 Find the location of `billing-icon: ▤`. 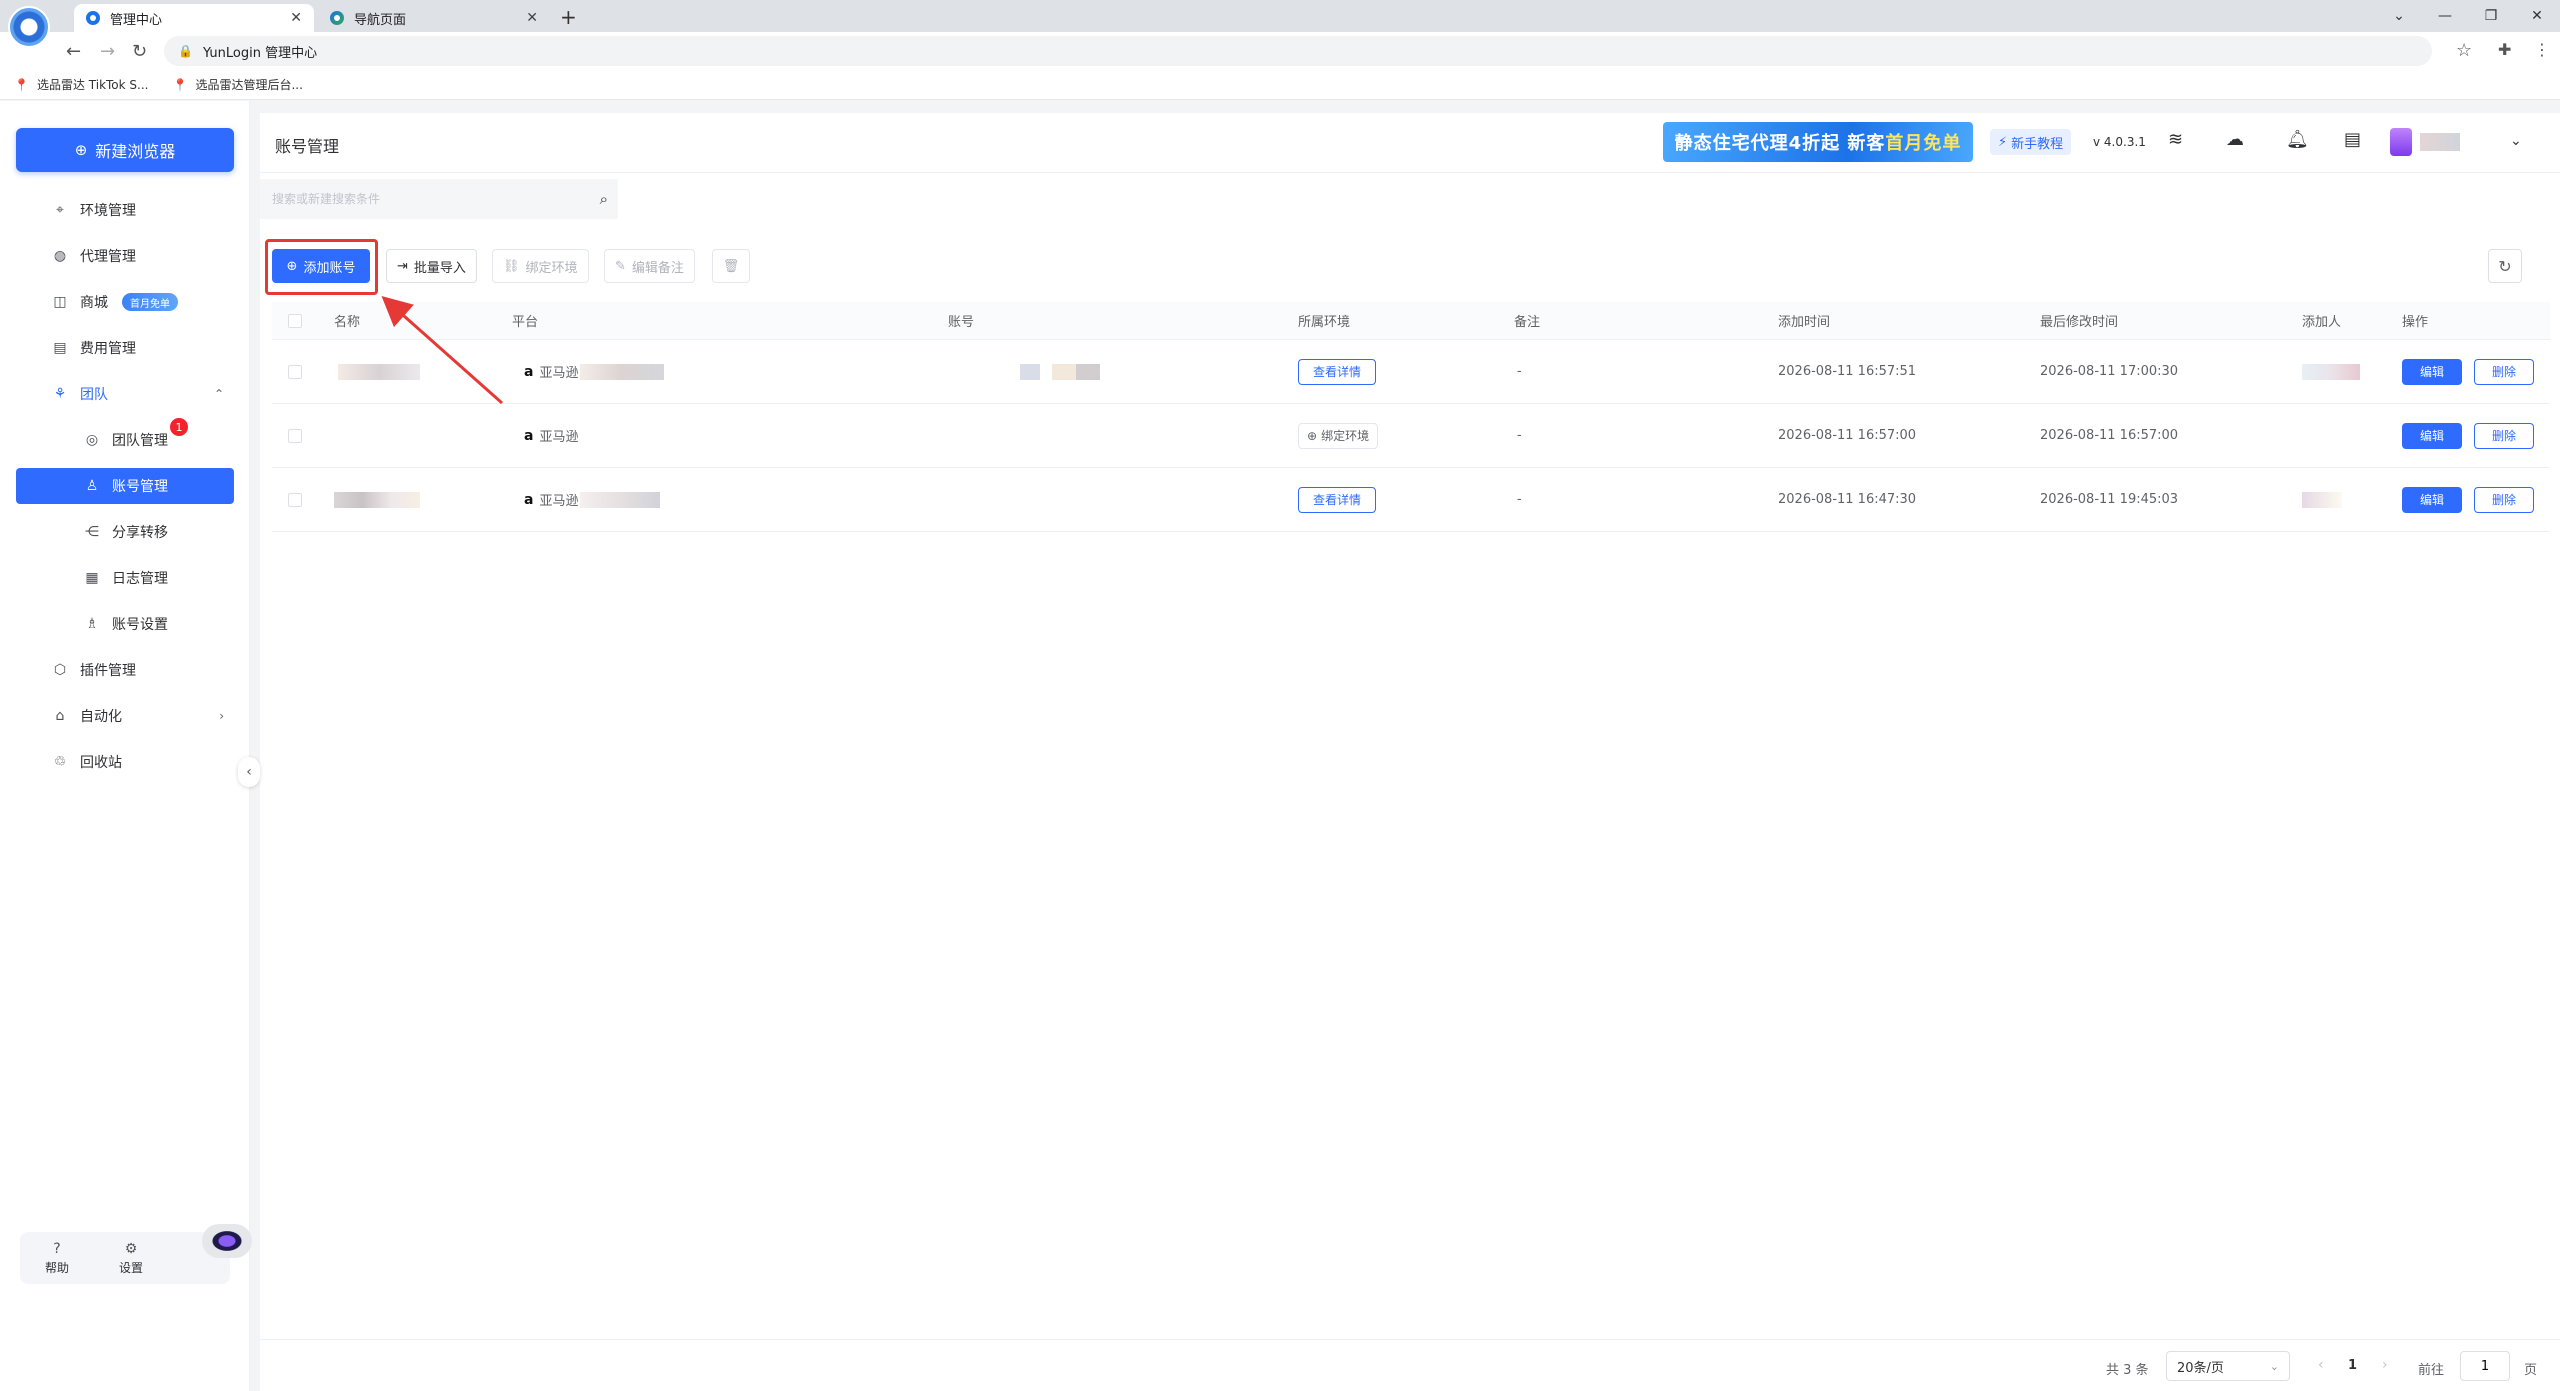

billing-icon: ▤ is located at coordinates (60, 348).